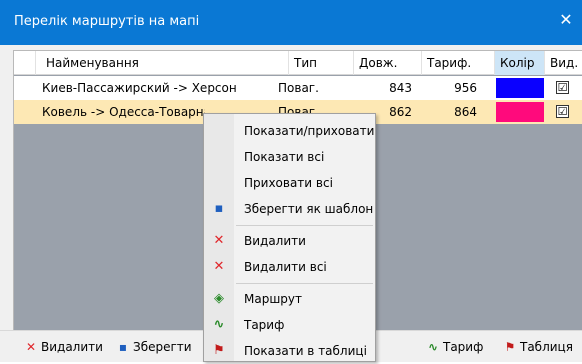 This screenshot has height=364, width=582. Describe the element at coordinates (291, 22) in the screenshot. I see `title-bar: Перелік маршрутів на мапі ✕` at that location.